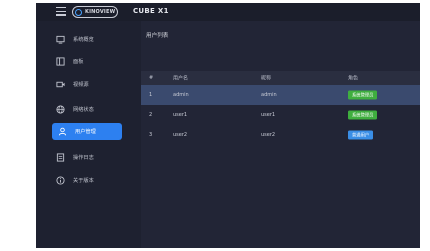  I want to click on sidebar-item-label: 视频源, so click(81, 84).